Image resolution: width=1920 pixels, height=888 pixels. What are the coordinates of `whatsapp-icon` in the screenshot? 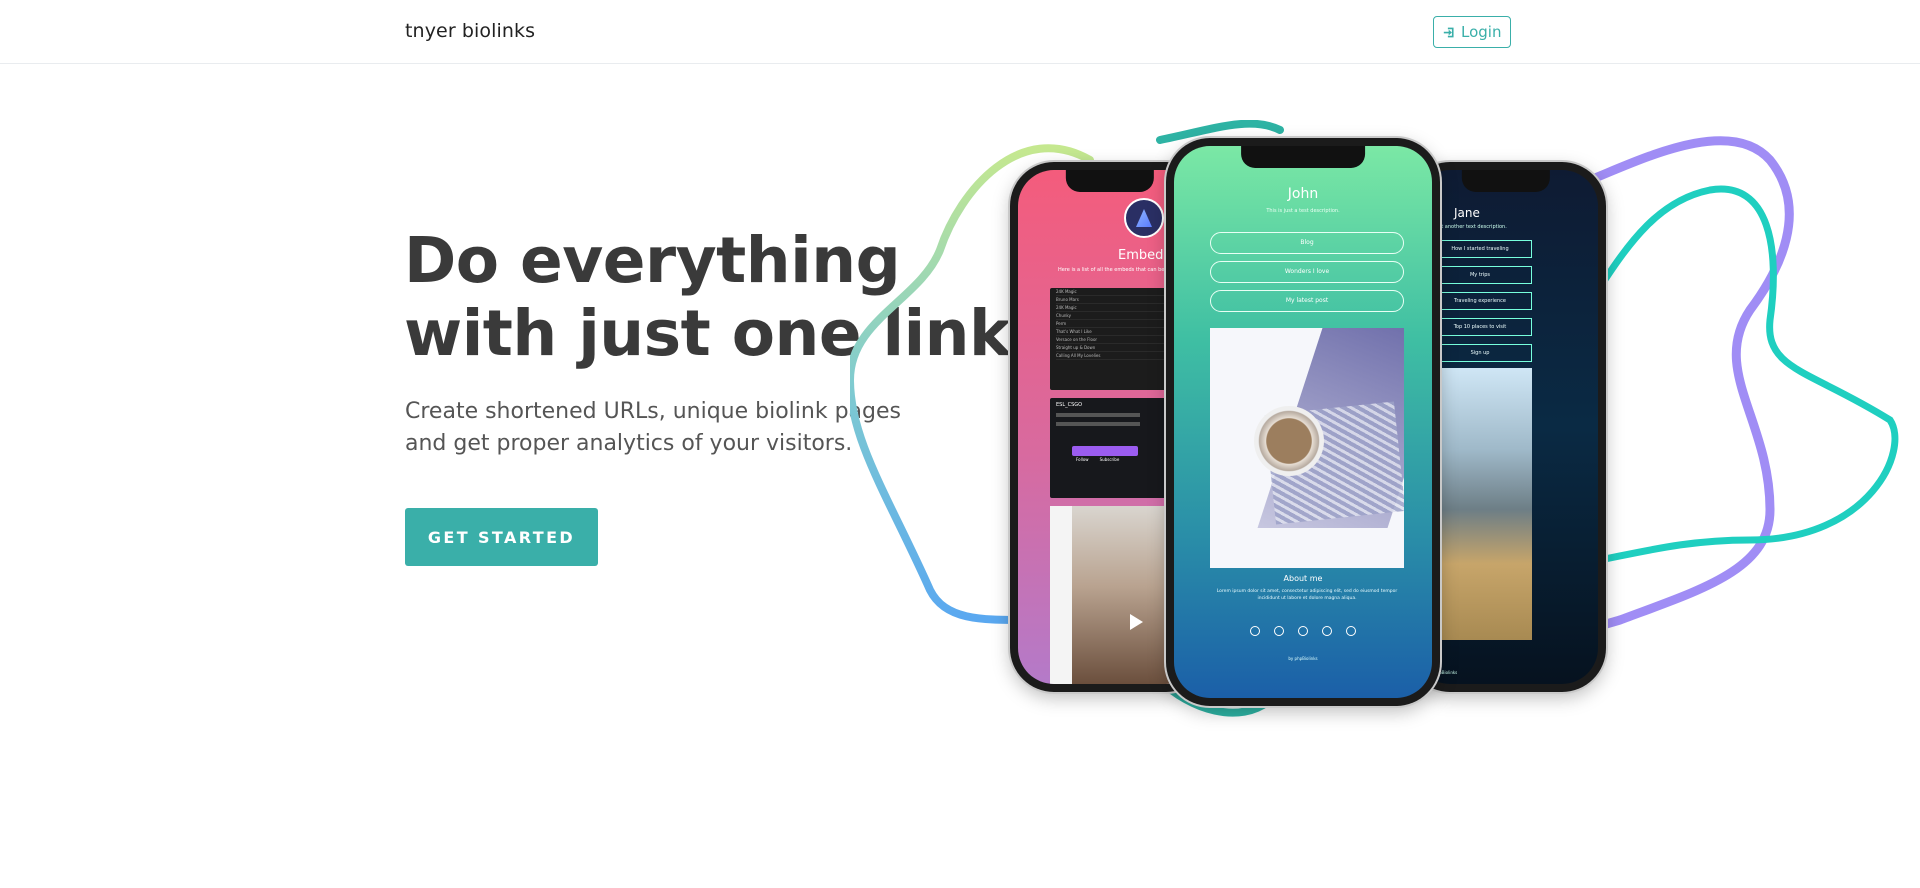 It's located at (1255, 631).